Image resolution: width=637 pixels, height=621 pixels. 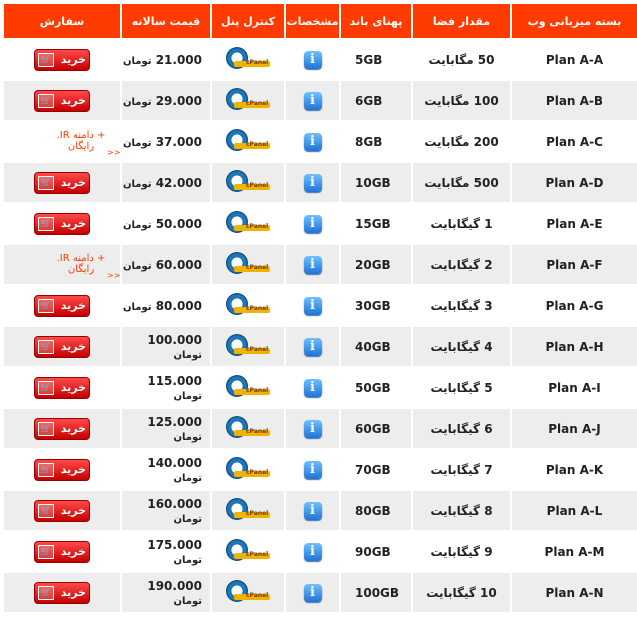 What do you see at coordinates (574, 100) in the screenshot?
I see `plan-name: Plan A-B` at bounding box center [574, 100].